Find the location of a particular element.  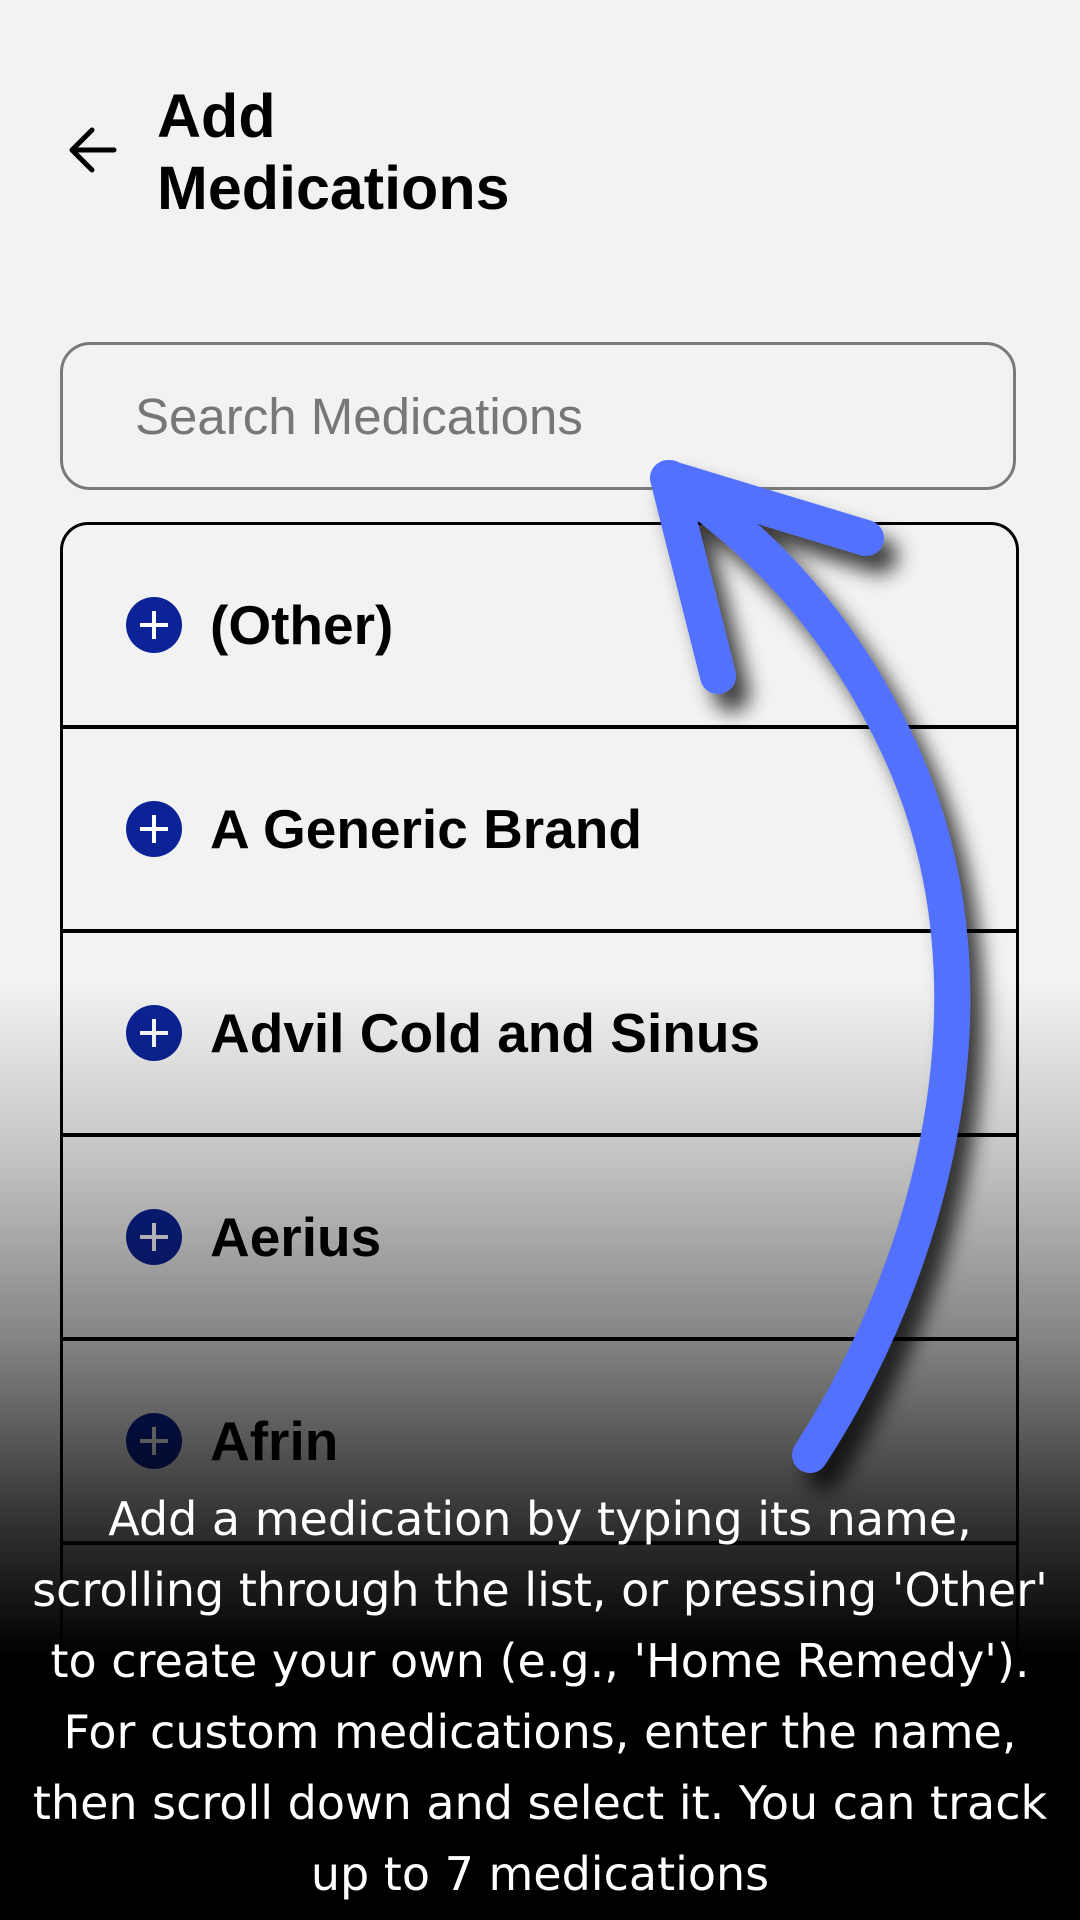

list-item-advil-cold-and-sinus: Advil Cold and Sinus is located at coordinates (539, 1035).